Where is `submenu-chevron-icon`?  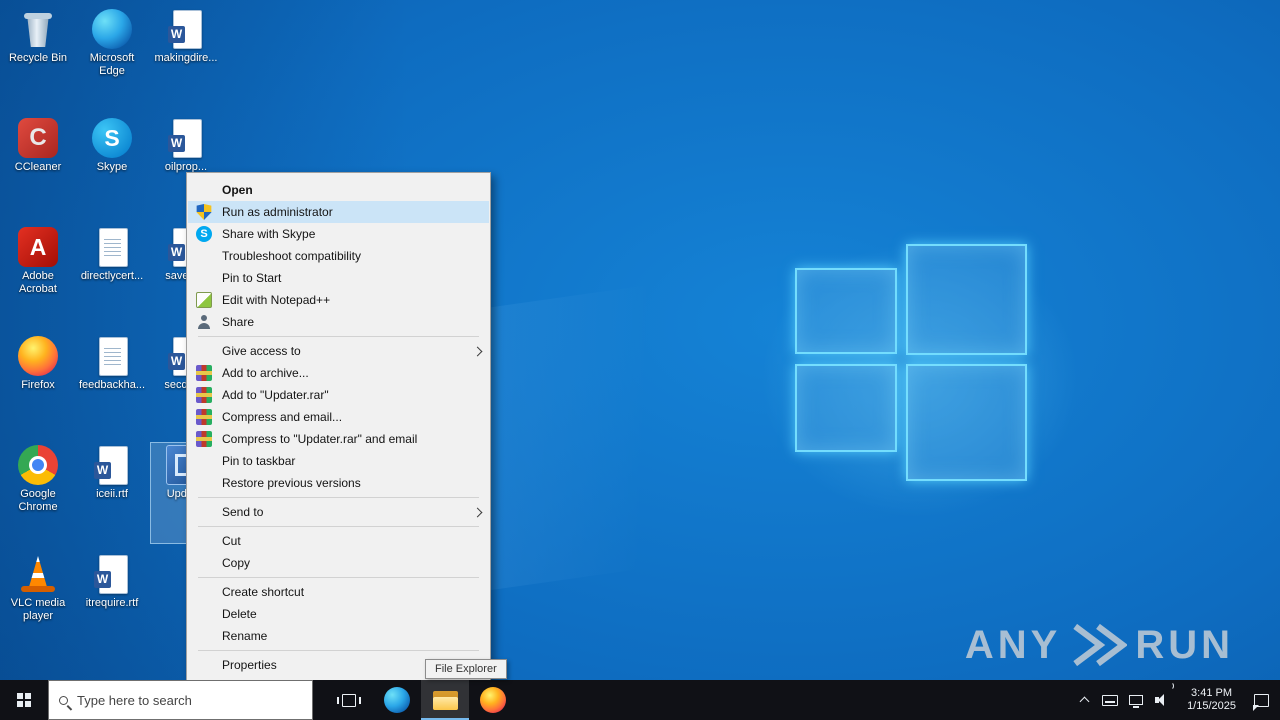 submenu-chevron-icon is located at coordinates (477, 512).